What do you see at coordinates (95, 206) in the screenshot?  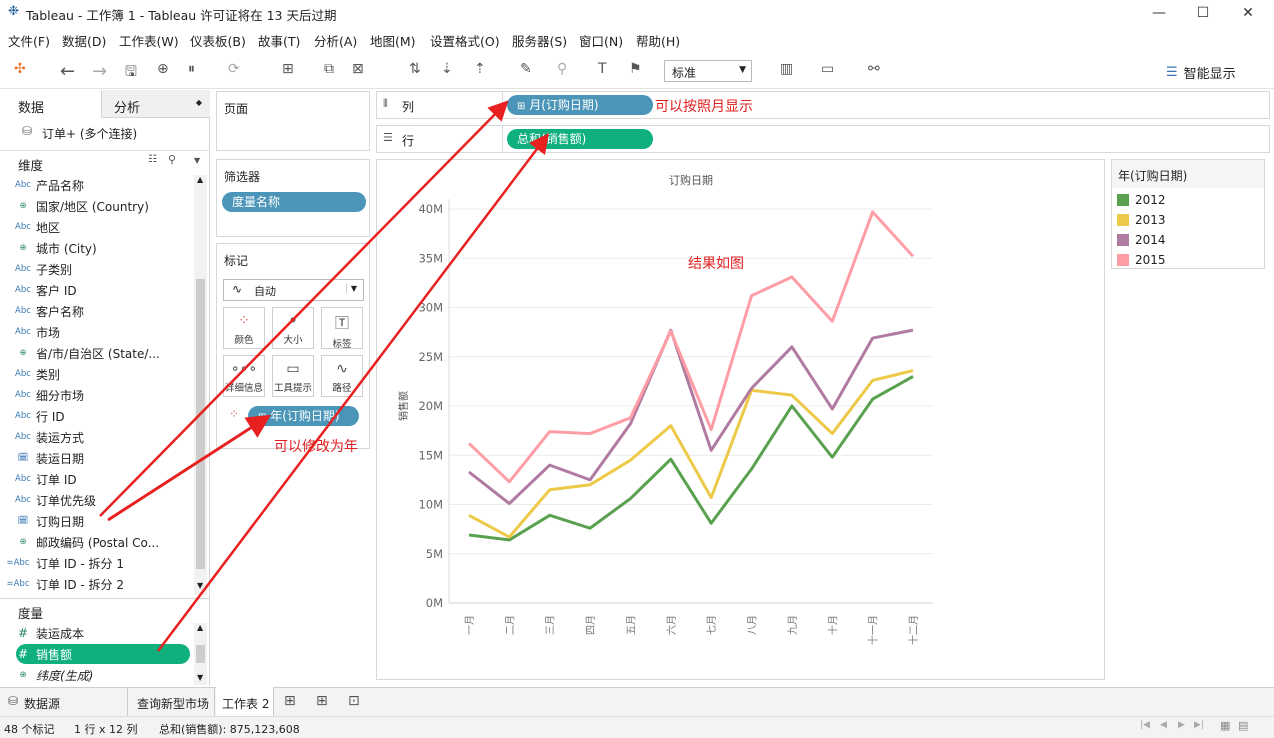 I see `dimension-field: ⊕ 国家/地区 (Country)` at bounding box center [95, 206].